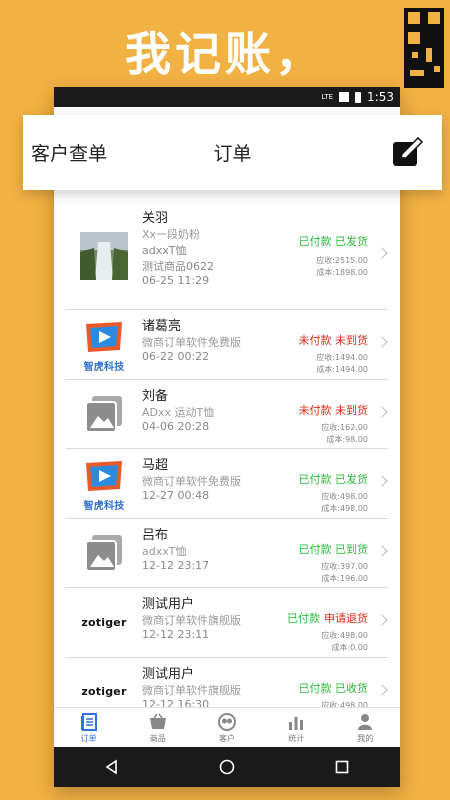 Image resolution: width=450 pixels, height=800 pixels. What do you see at coordinates (342, 357) in the screenshot?
I see `receivable-amount: 应收:1494.00` at bounding box center [342, 357].